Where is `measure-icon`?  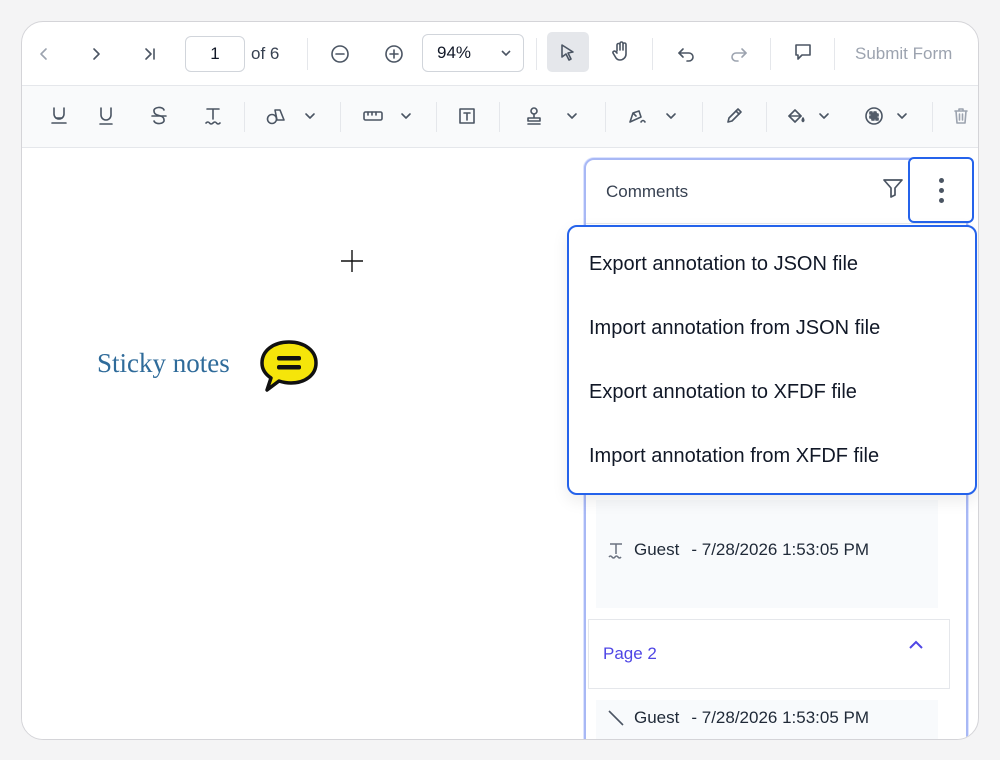
measure-icon is located at coordinates (373, 116).